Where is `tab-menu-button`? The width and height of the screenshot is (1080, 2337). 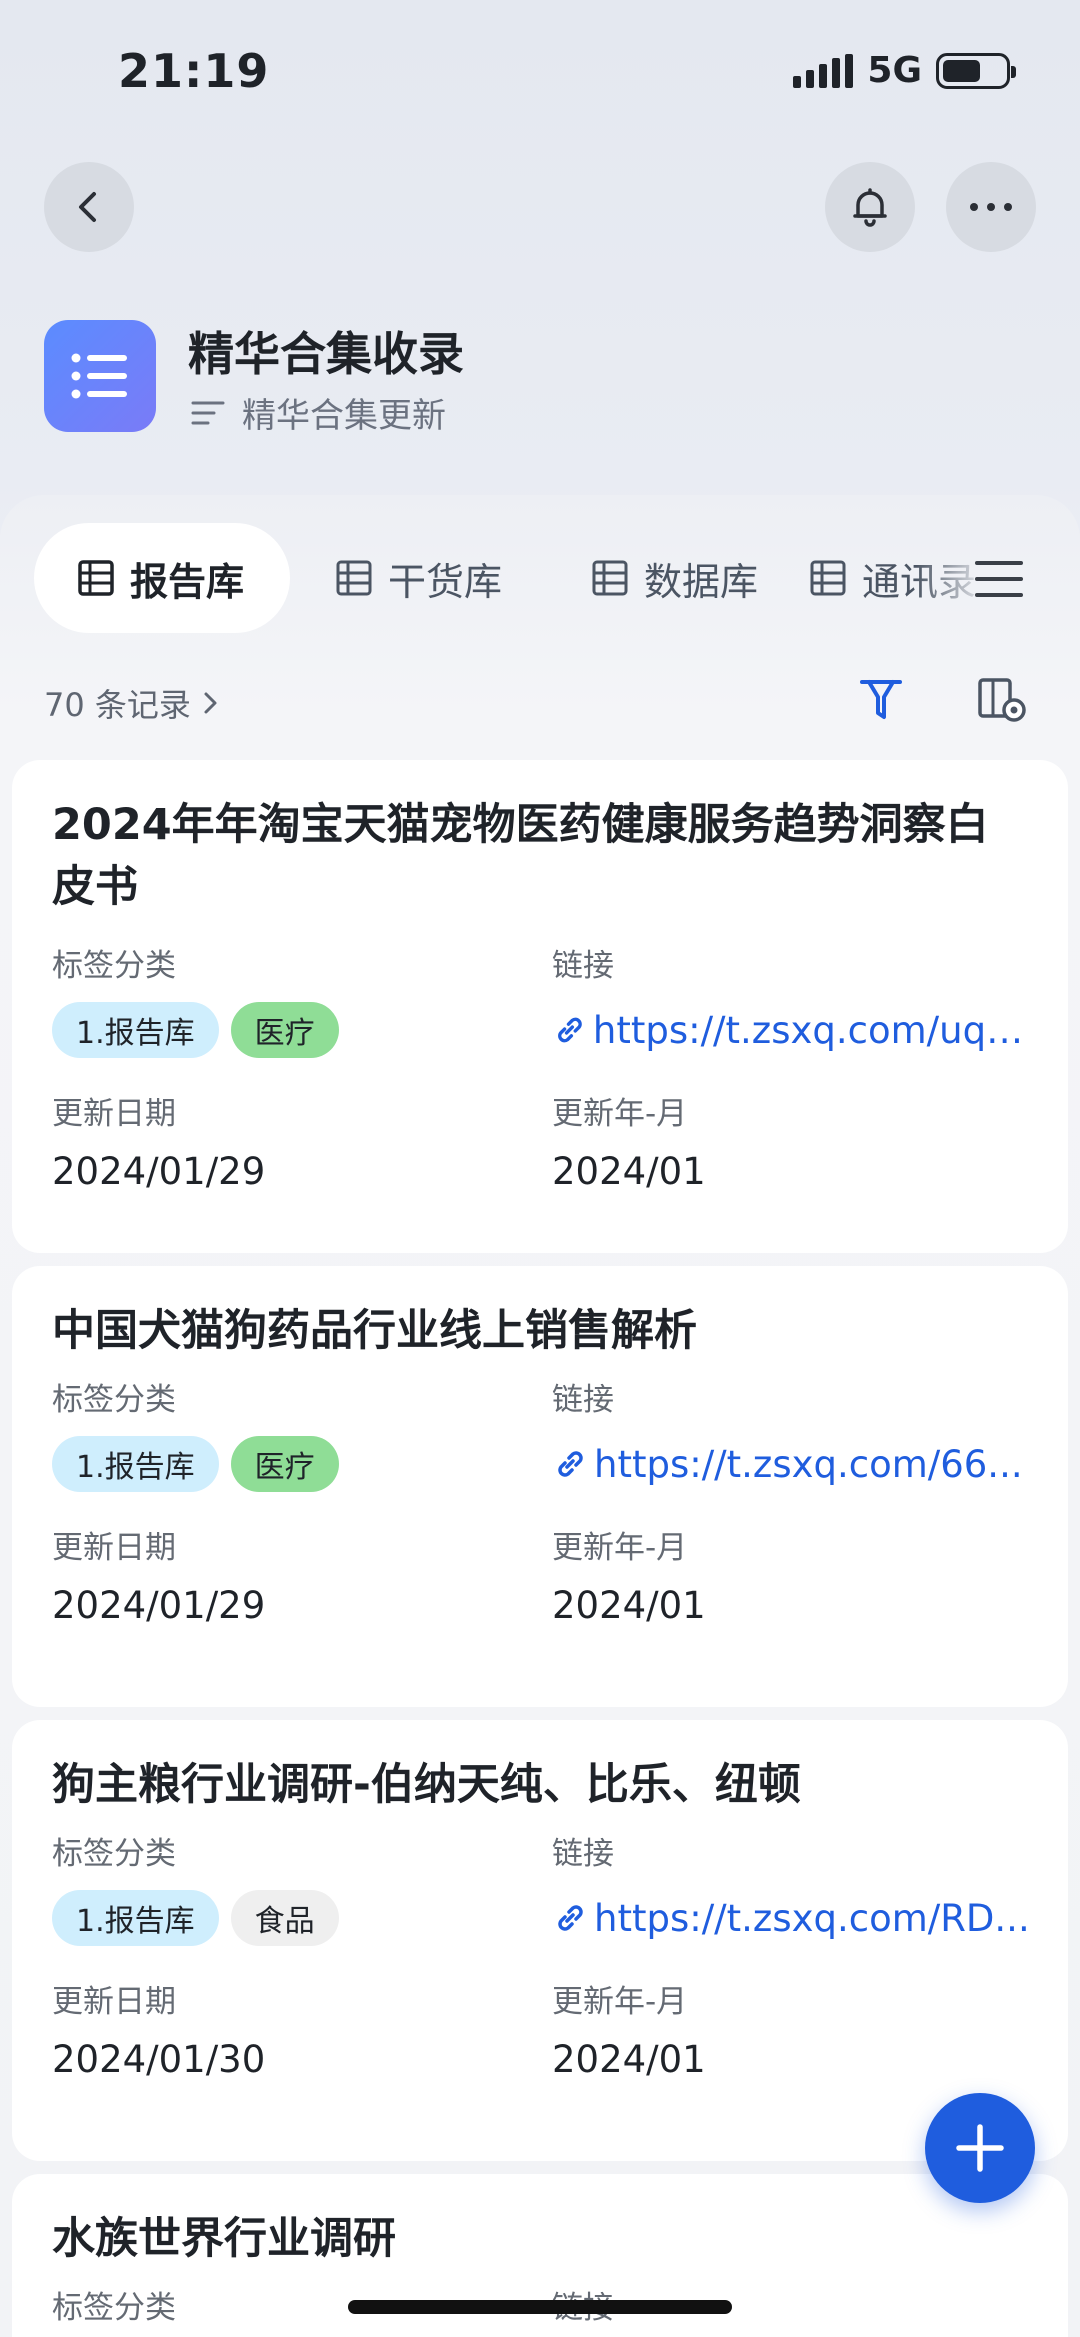
tab-menu-button is located at coordinates (999, 579).